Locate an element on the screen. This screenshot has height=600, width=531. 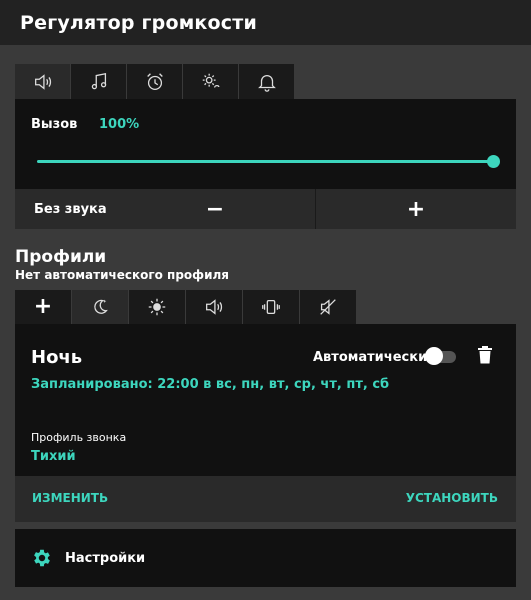
music-note-icon is located at coordinates (98, 80).